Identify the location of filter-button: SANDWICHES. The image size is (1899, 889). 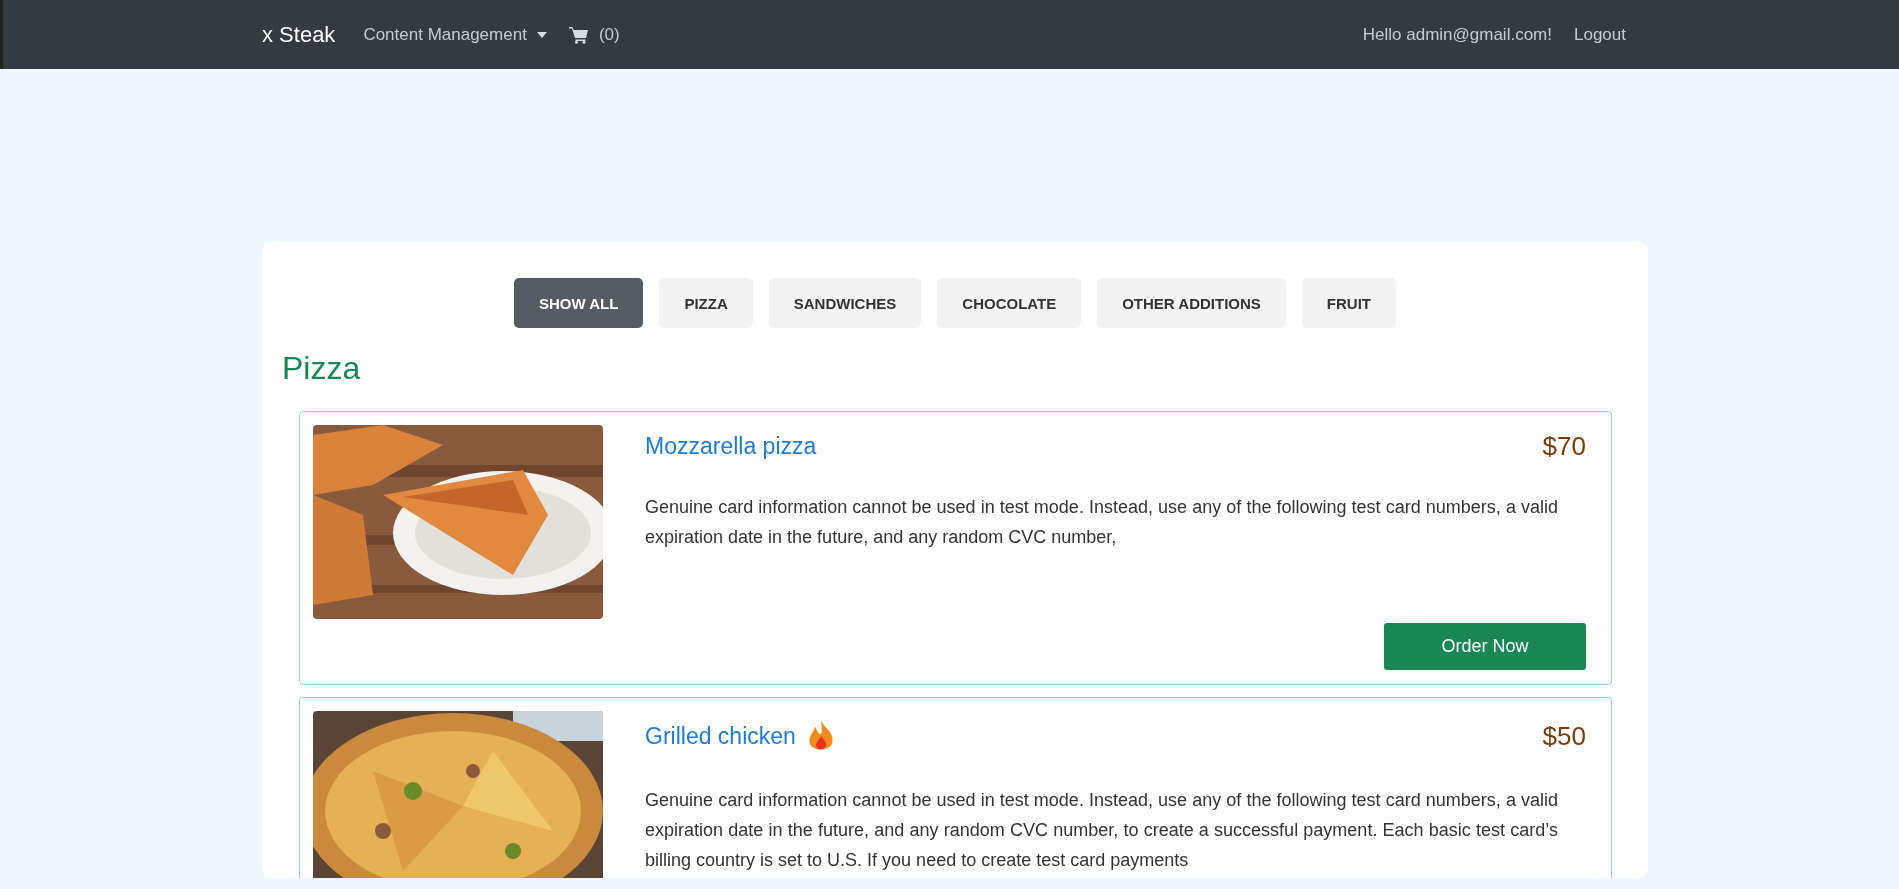
(845, 303).